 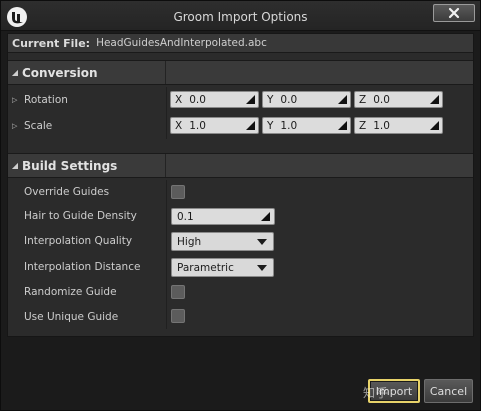 I want to click on prop-hair-density: Hair to Guide Density 0.1, so click(x=240, y=216).